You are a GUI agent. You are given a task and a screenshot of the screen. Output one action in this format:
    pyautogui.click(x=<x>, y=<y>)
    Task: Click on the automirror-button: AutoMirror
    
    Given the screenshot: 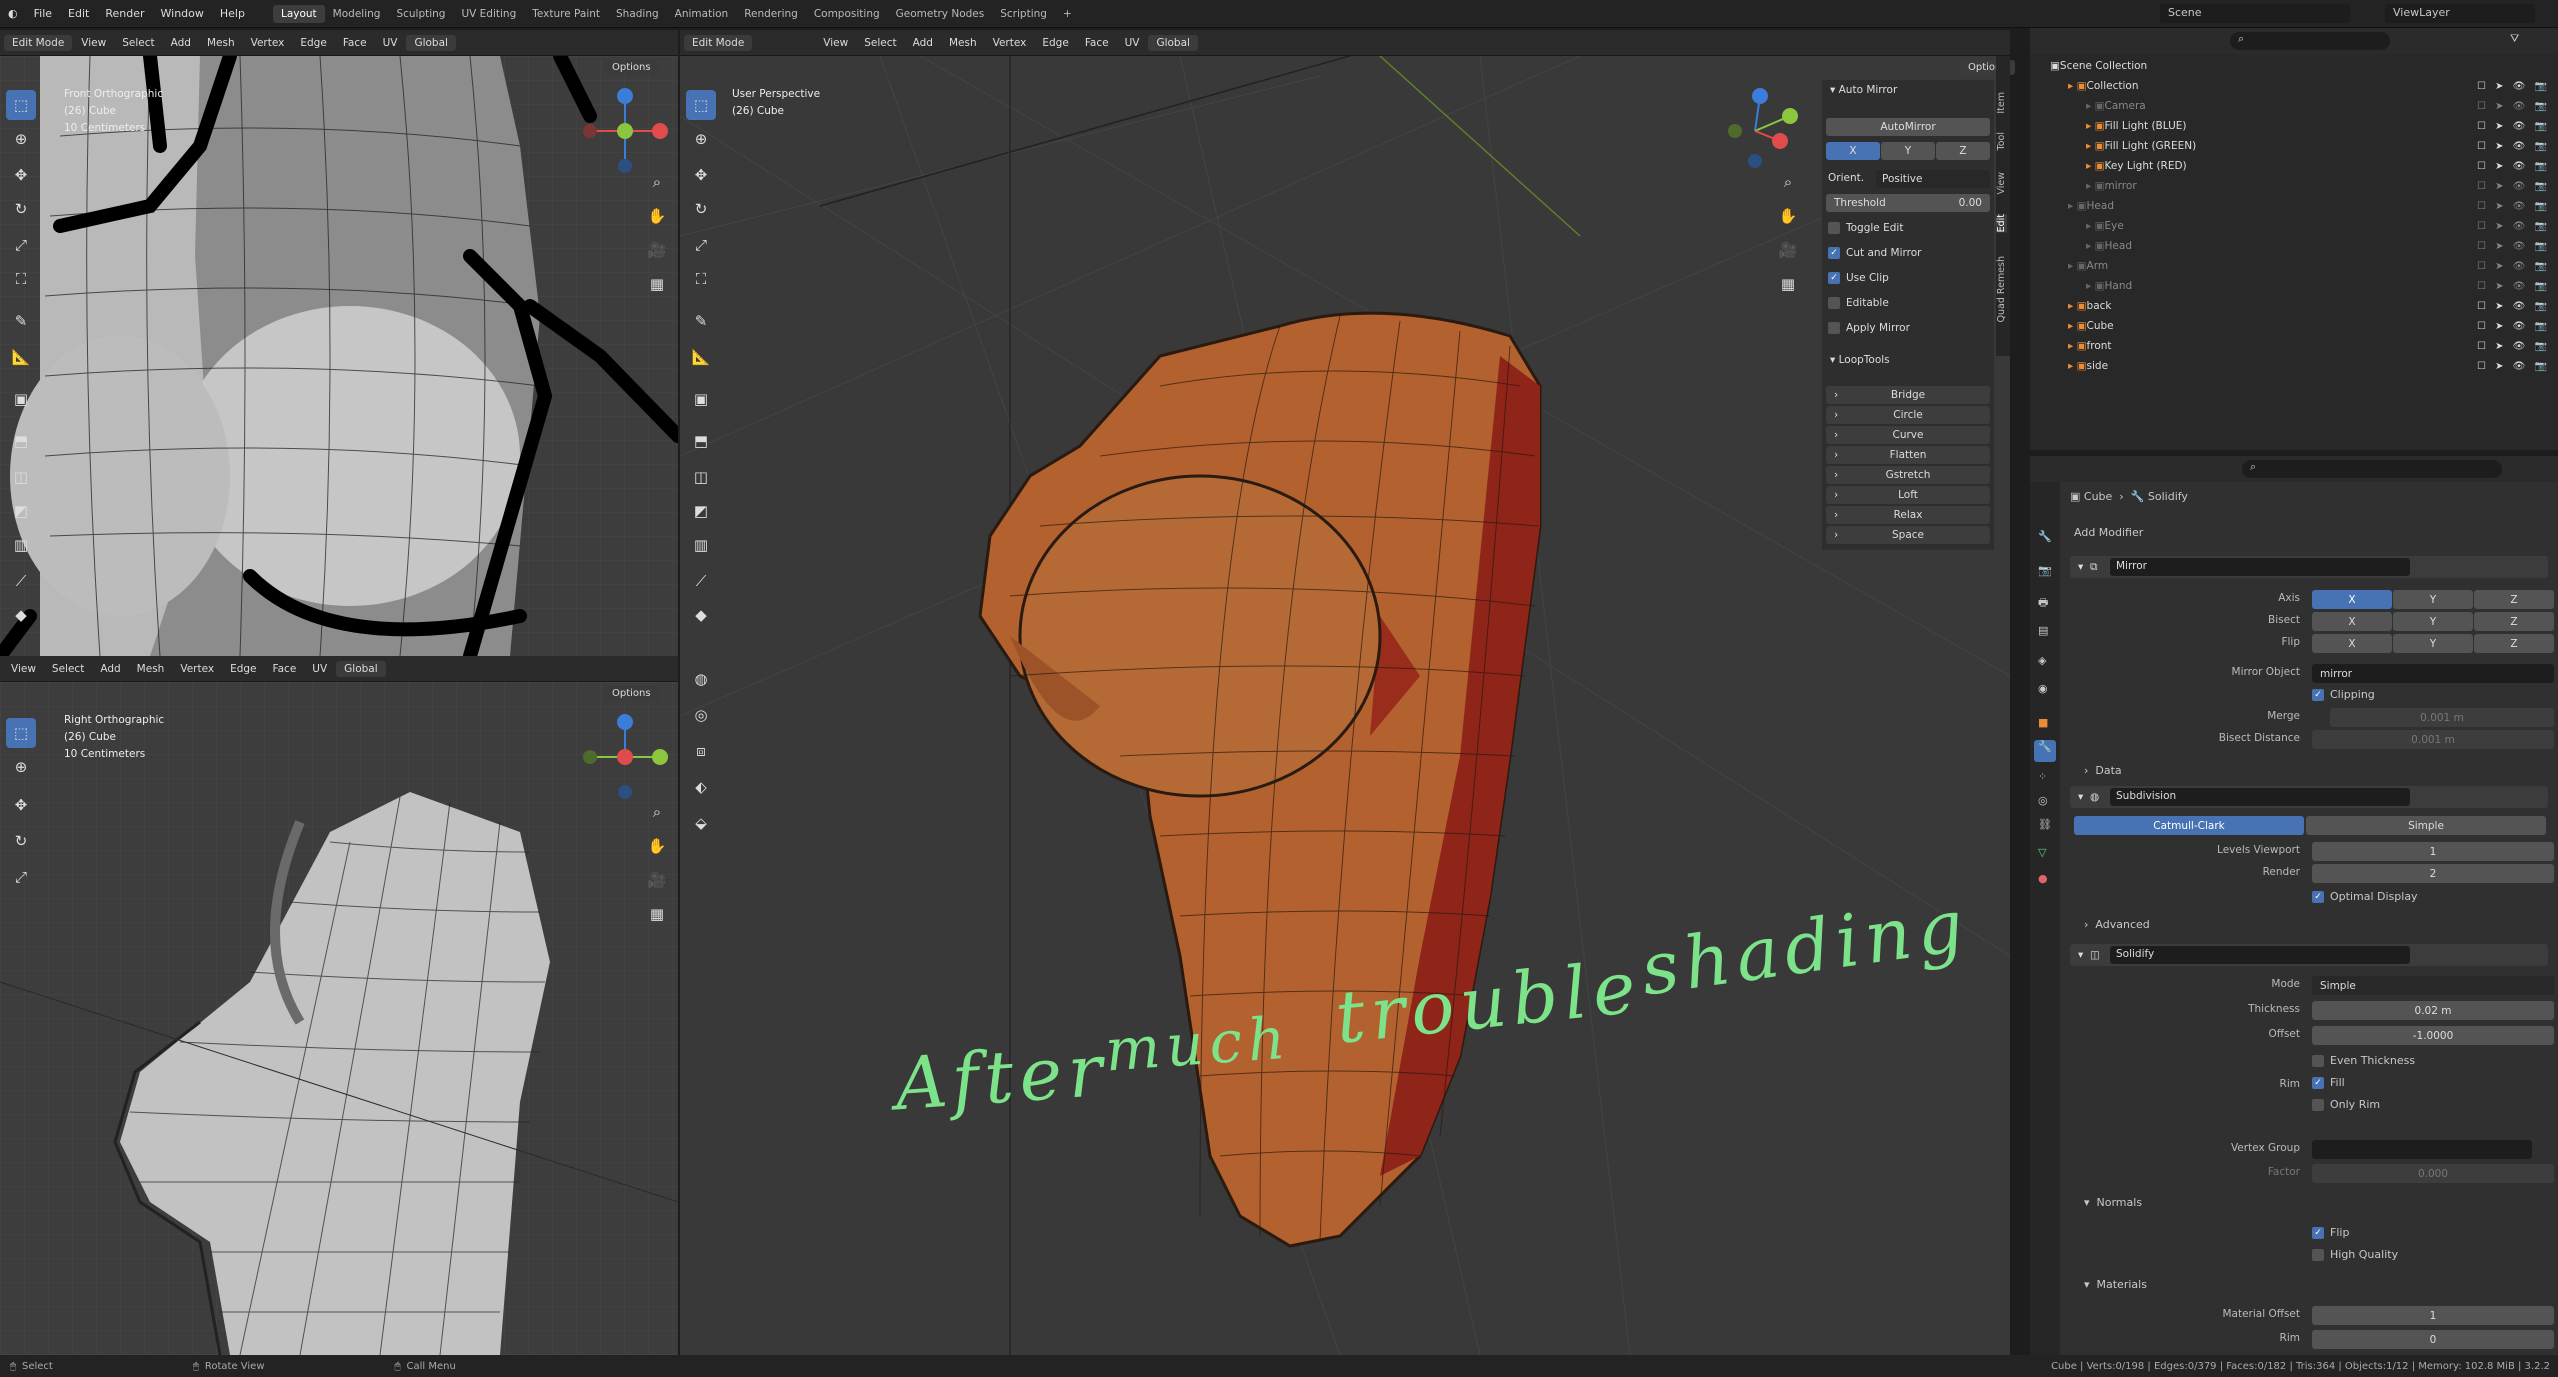 What is the action you would take?
    pyautogui.click(x=1908, y=127)
    